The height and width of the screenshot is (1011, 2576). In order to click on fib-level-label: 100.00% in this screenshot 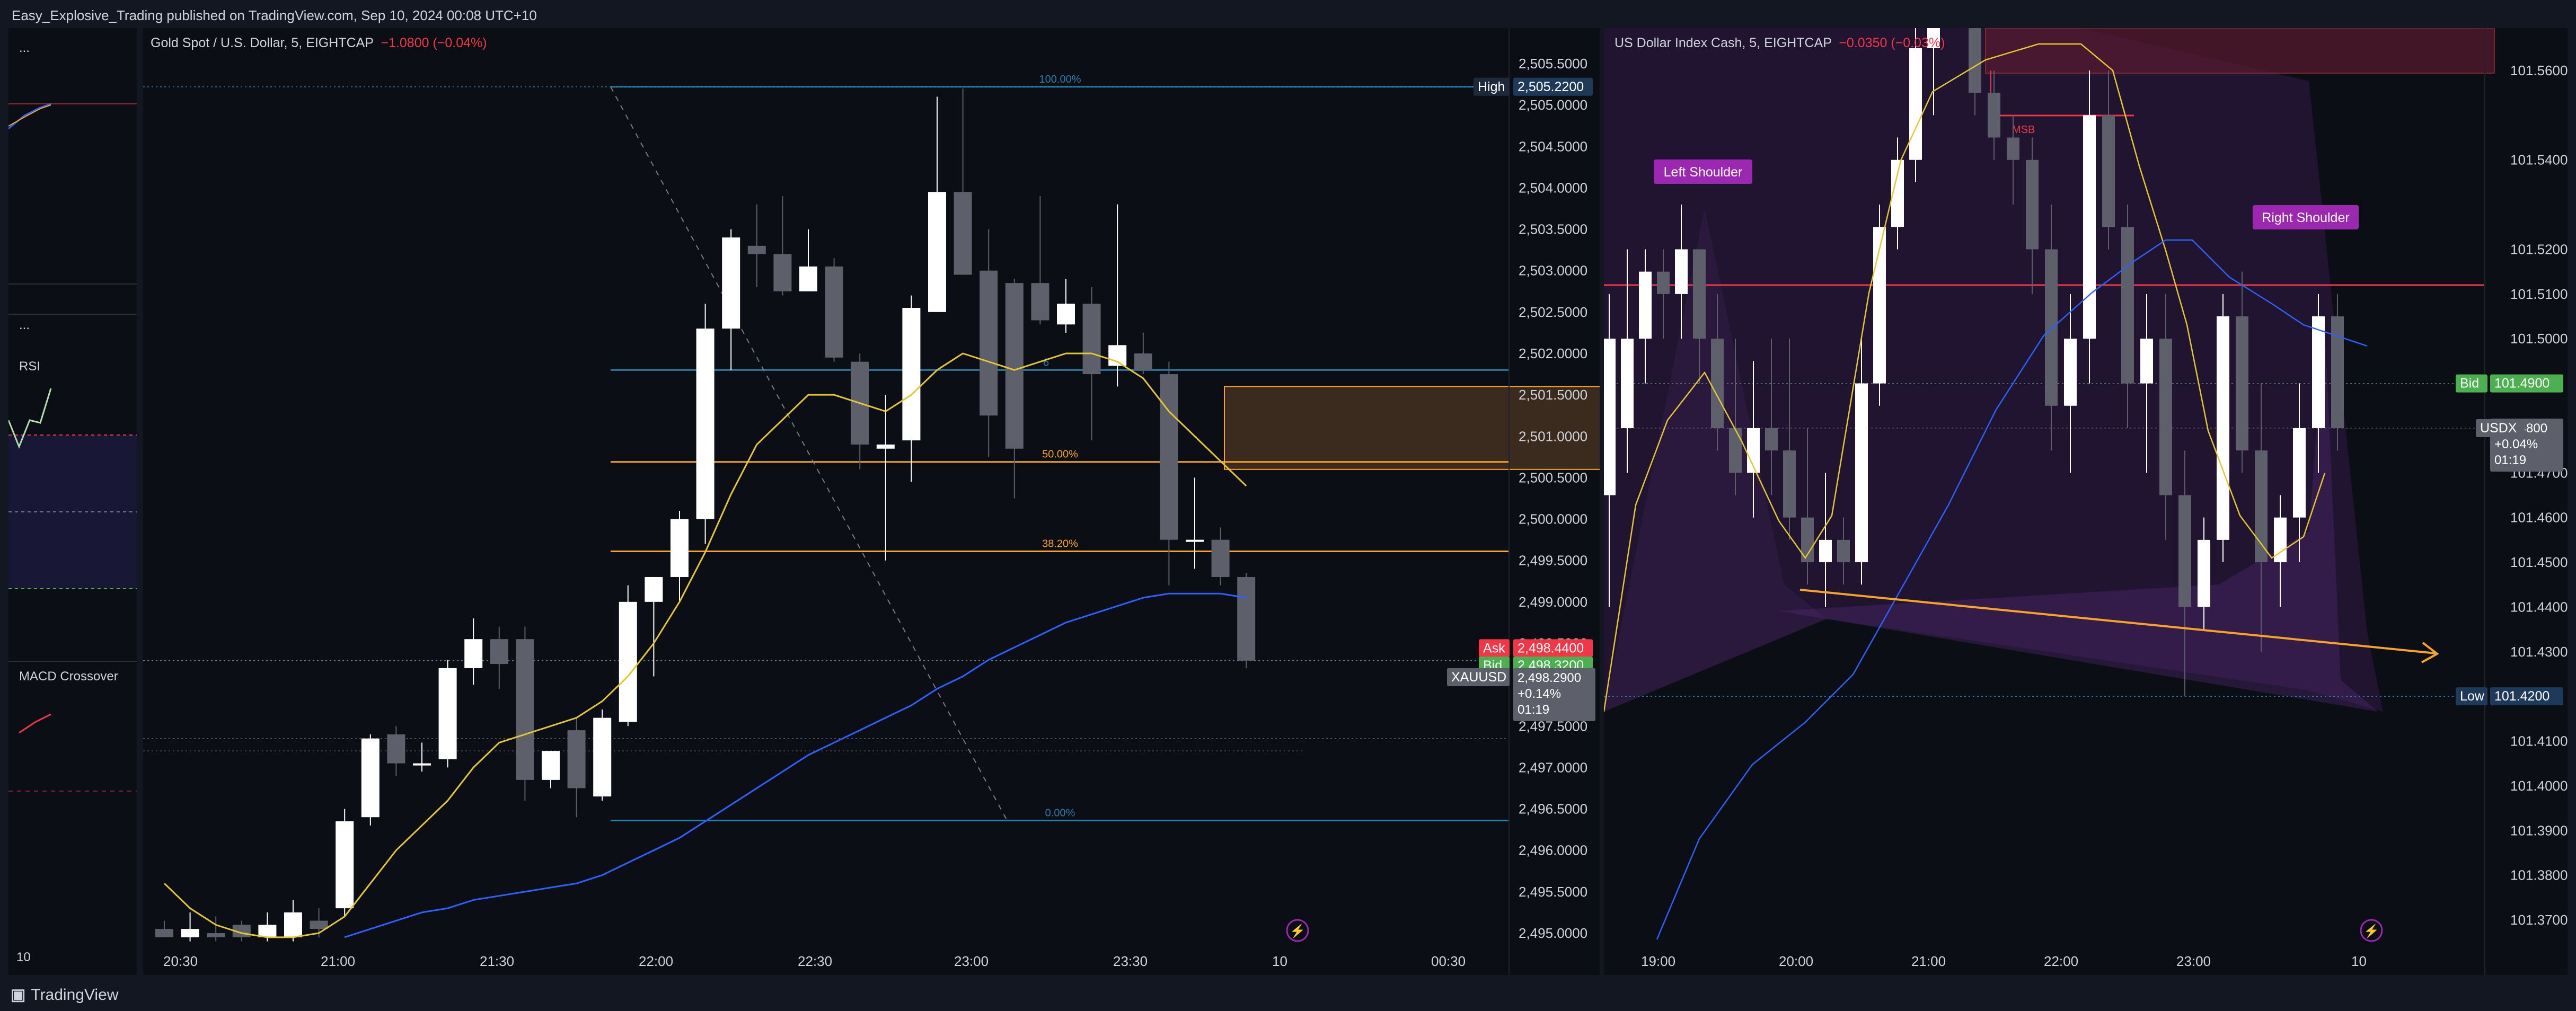, I will do `click(1060, 80)`.